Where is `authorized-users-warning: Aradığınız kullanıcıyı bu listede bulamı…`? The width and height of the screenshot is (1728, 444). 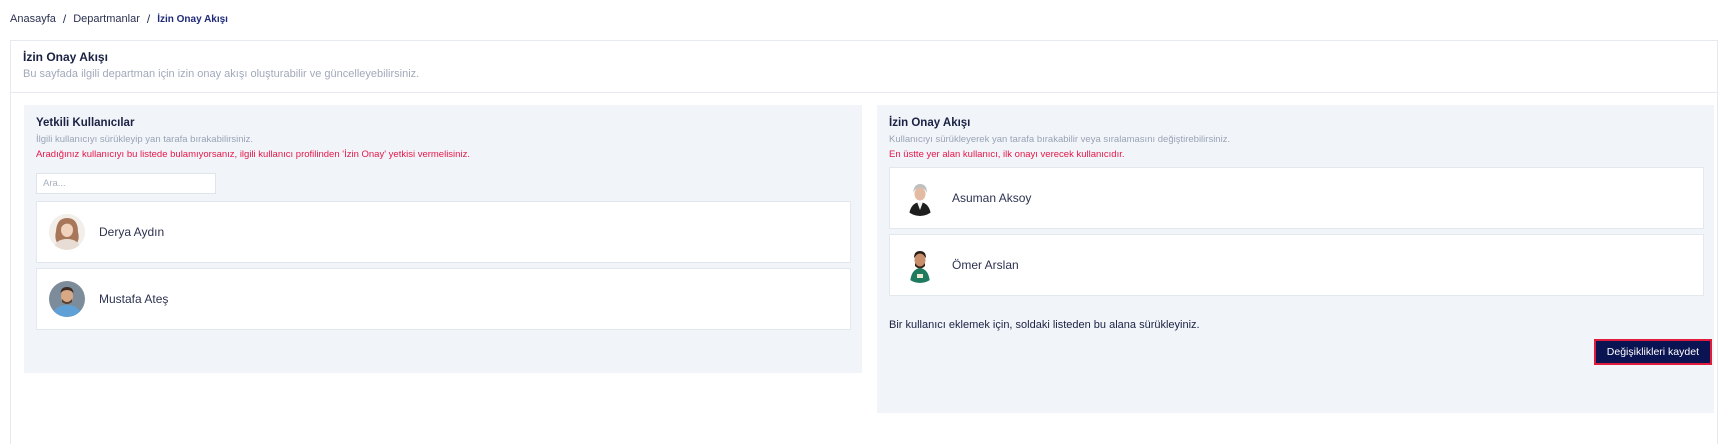 authorized-users-warning: Aradığınız kullanıcıyı bu listede bulamı… is located at coordinates (253, 154).